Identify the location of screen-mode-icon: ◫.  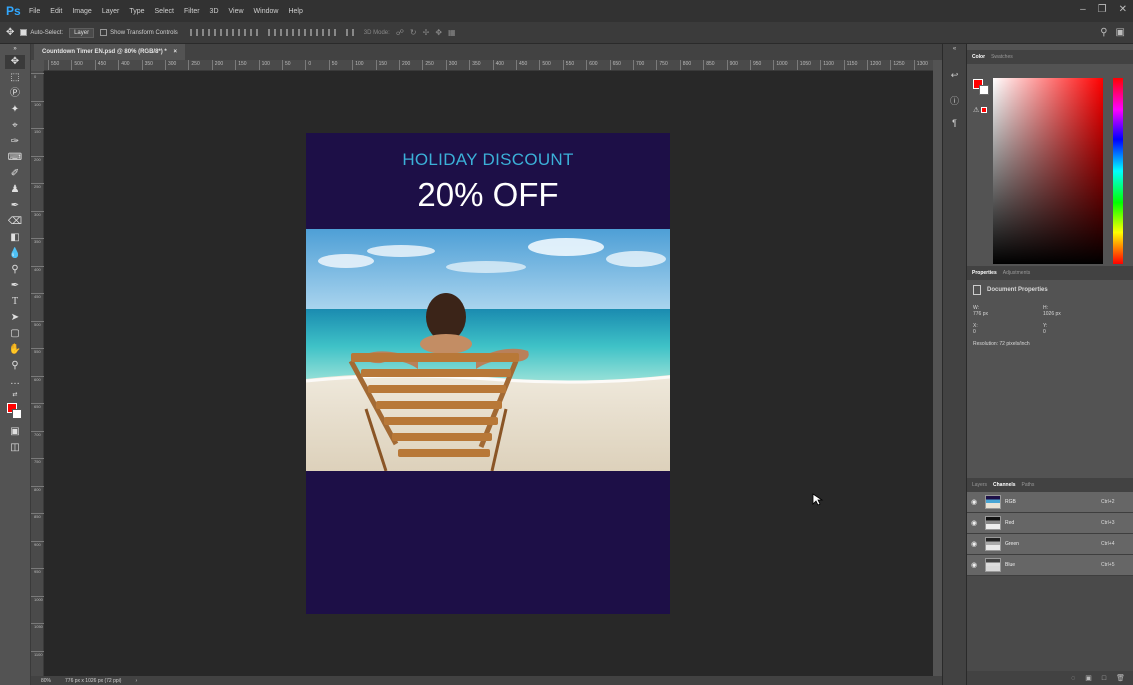
(15, 448).